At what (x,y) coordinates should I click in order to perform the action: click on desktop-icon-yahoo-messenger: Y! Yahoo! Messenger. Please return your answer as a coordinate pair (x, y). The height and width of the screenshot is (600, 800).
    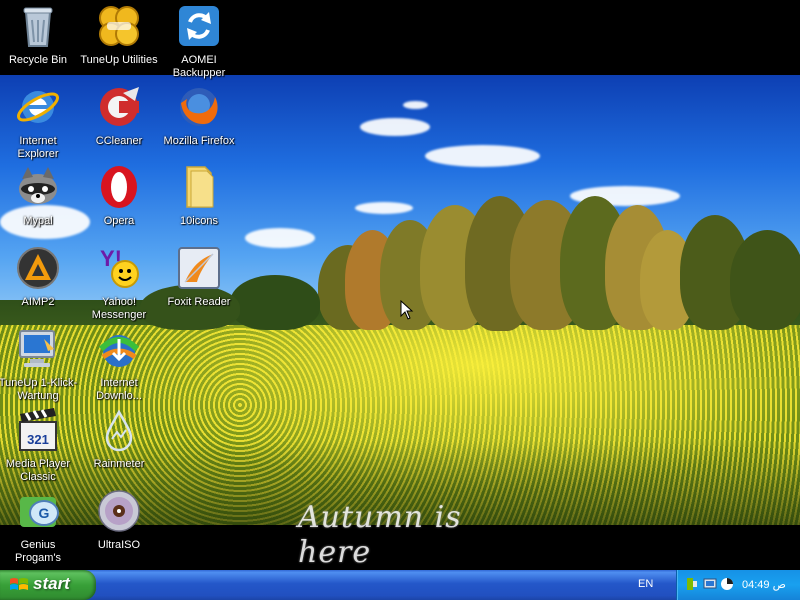
    Looking at the image, I should click on (119, 283).